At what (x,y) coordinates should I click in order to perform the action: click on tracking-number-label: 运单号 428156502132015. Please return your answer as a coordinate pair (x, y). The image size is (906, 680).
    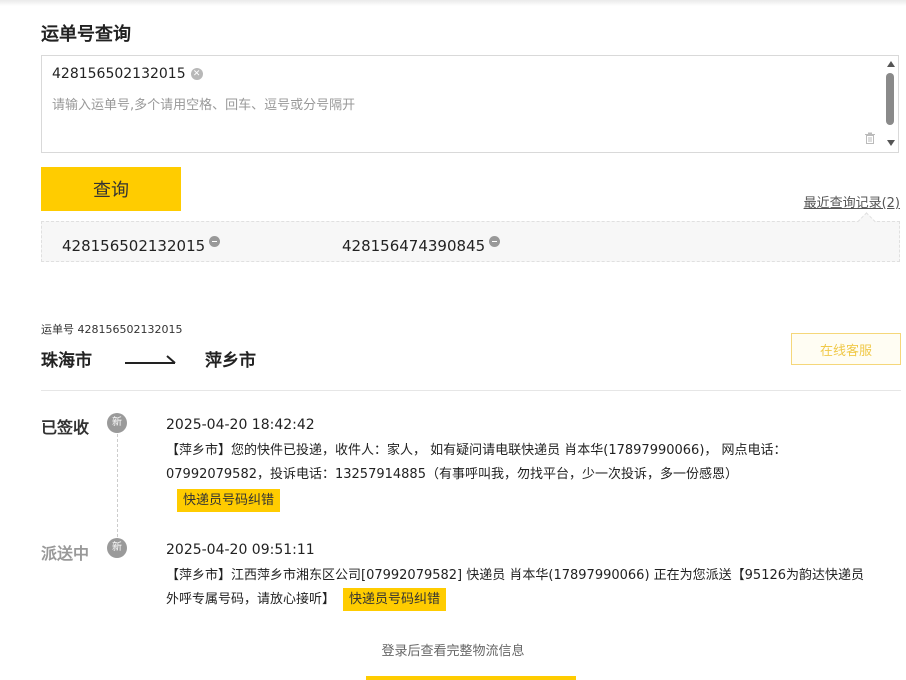
    Looking at the image, I should click on (112, 329).